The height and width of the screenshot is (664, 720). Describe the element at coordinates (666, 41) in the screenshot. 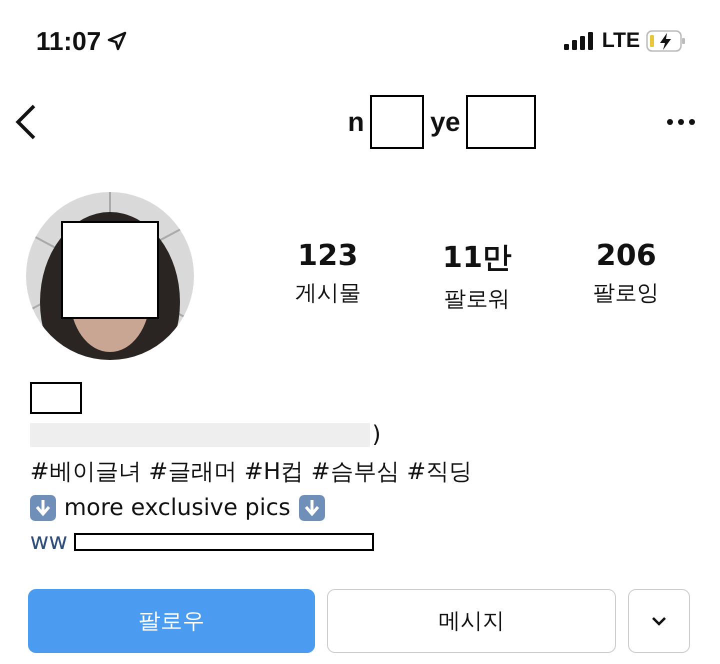

I see `battery-charging-icon` at that location.